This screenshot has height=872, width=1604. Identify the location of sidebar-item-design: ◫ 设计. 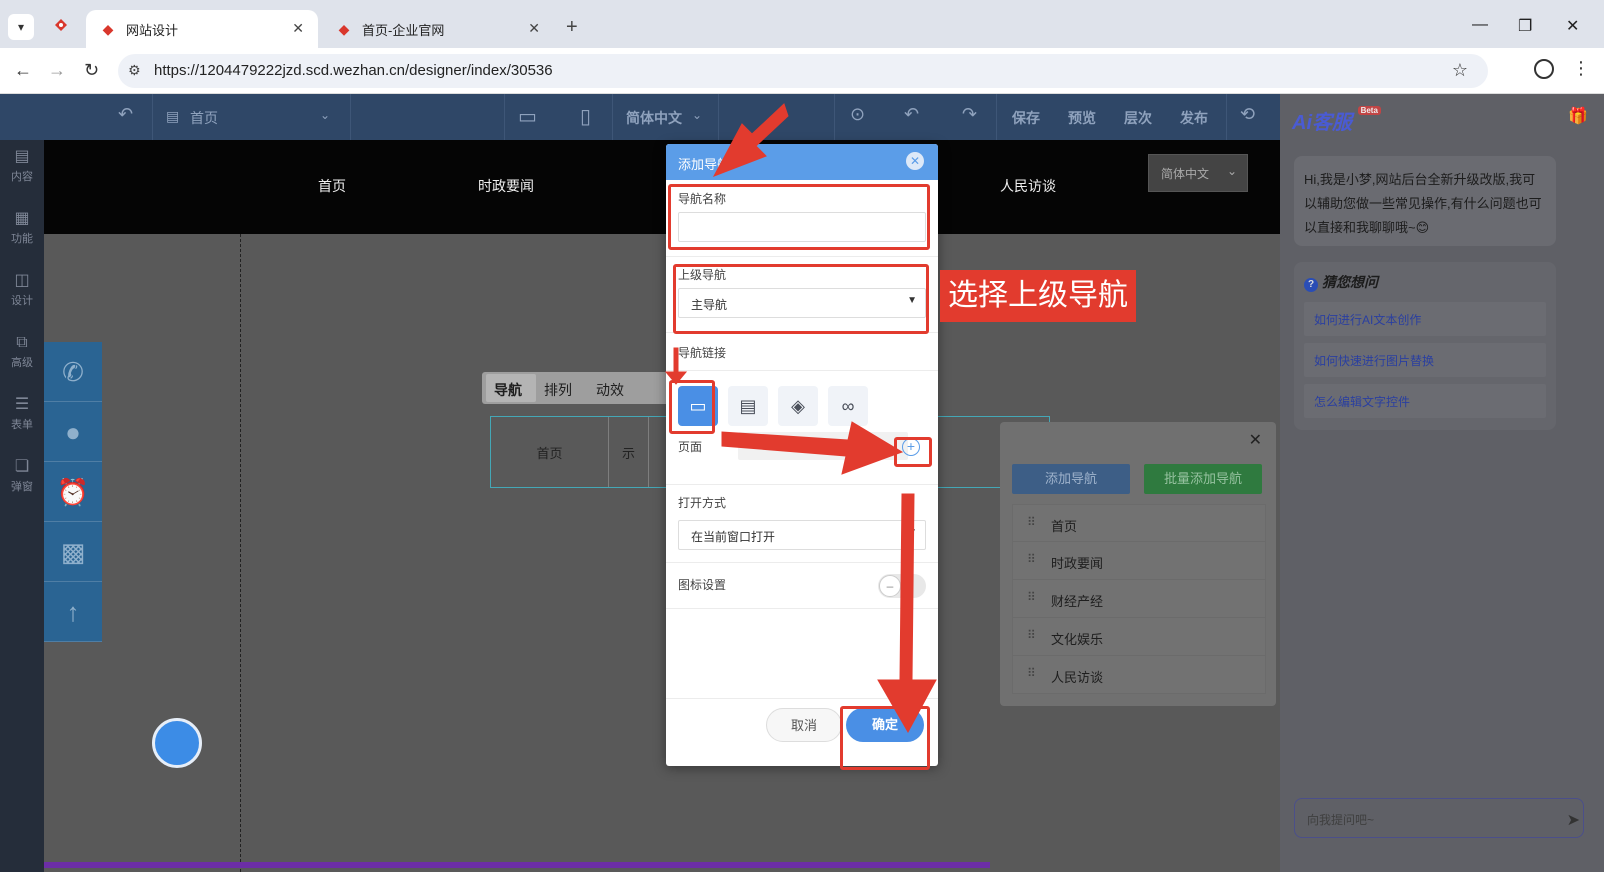
(22, 294).